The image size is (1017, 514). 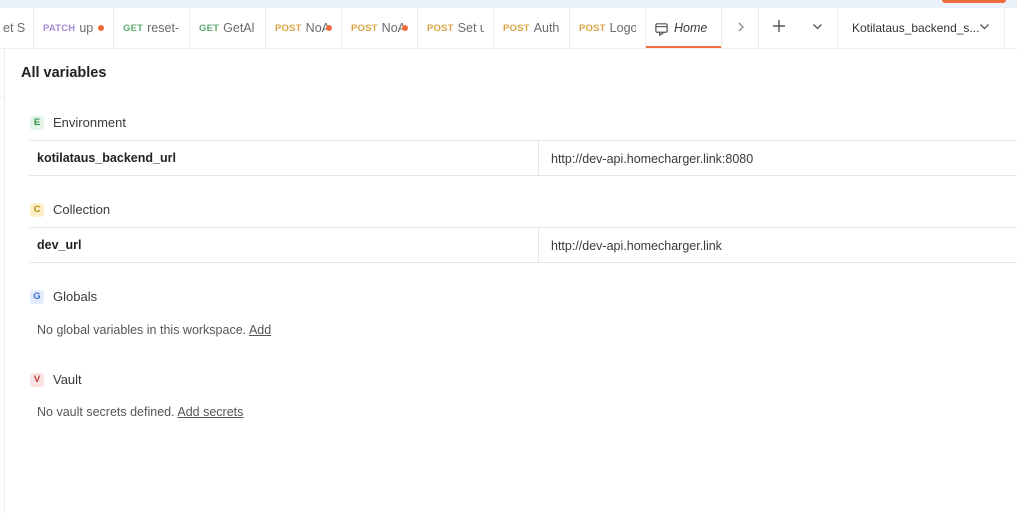 I want to click on vault-section-label: Vault, so click(x=67, y=379).